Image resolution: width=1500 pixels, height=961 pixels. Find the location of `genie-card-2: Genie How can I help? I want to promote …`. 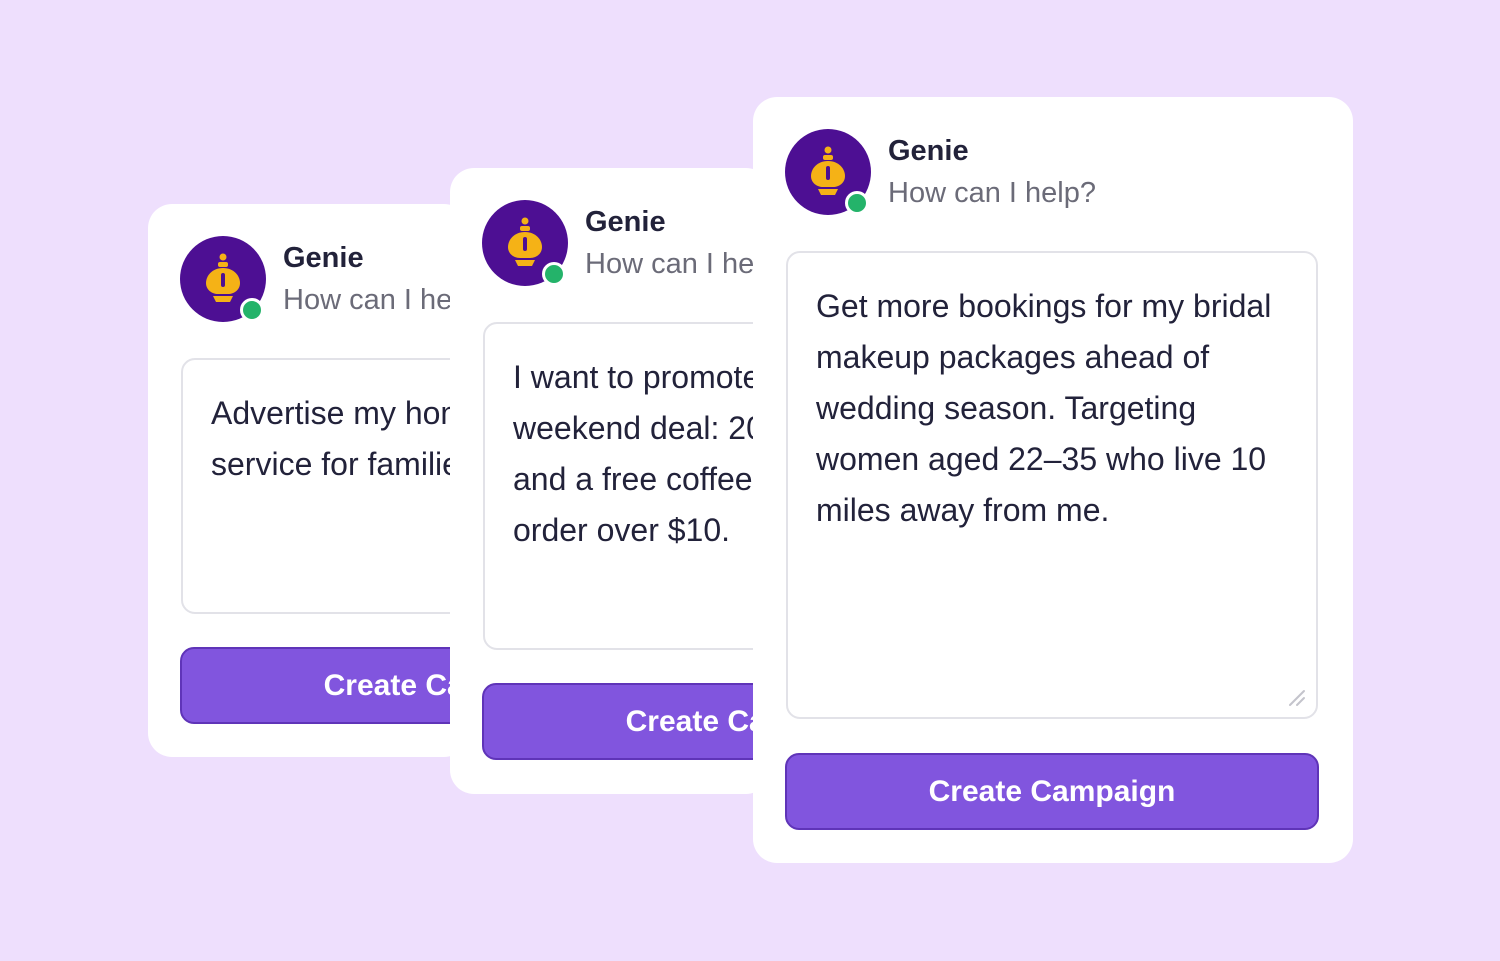

genie-card-2: Genie How can I help? I want to promote … is located at coordinates (610, 481).